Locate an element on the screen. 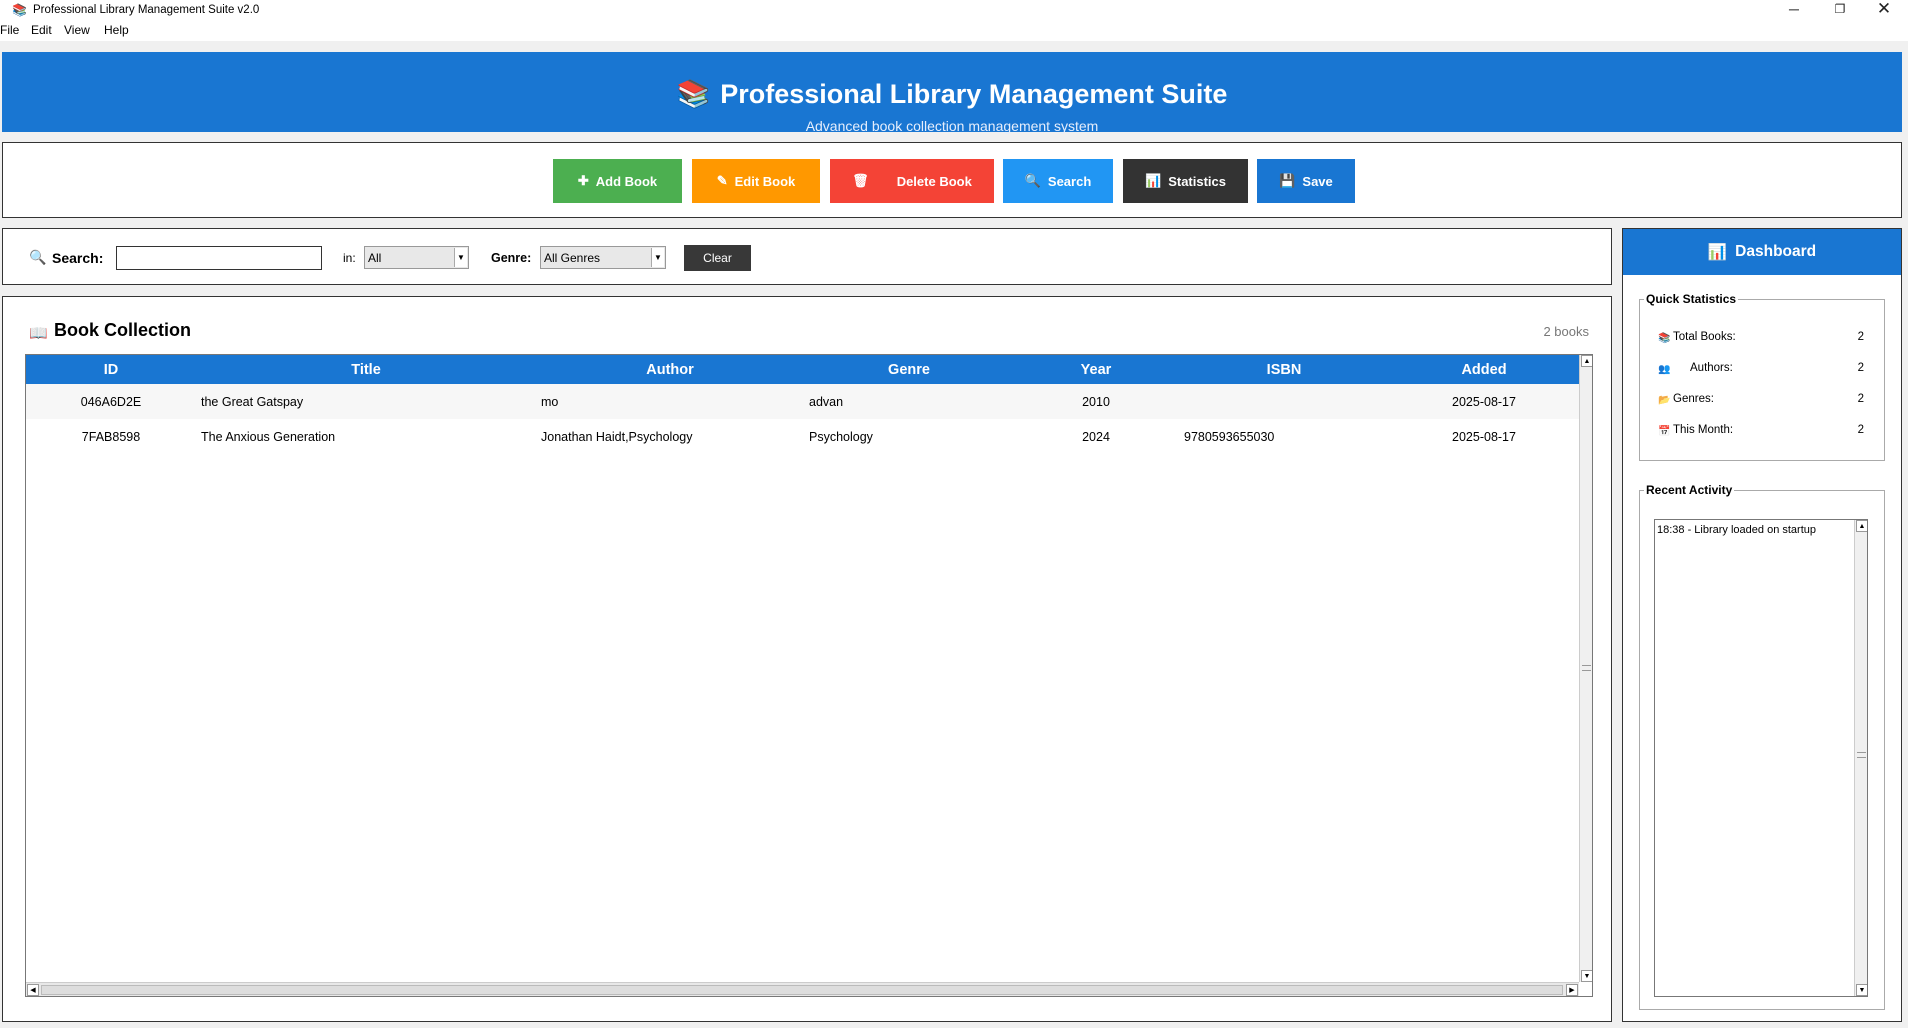  table-header: ID Title Author Genre Year ISBN Added is located at coordinates (802, 369).